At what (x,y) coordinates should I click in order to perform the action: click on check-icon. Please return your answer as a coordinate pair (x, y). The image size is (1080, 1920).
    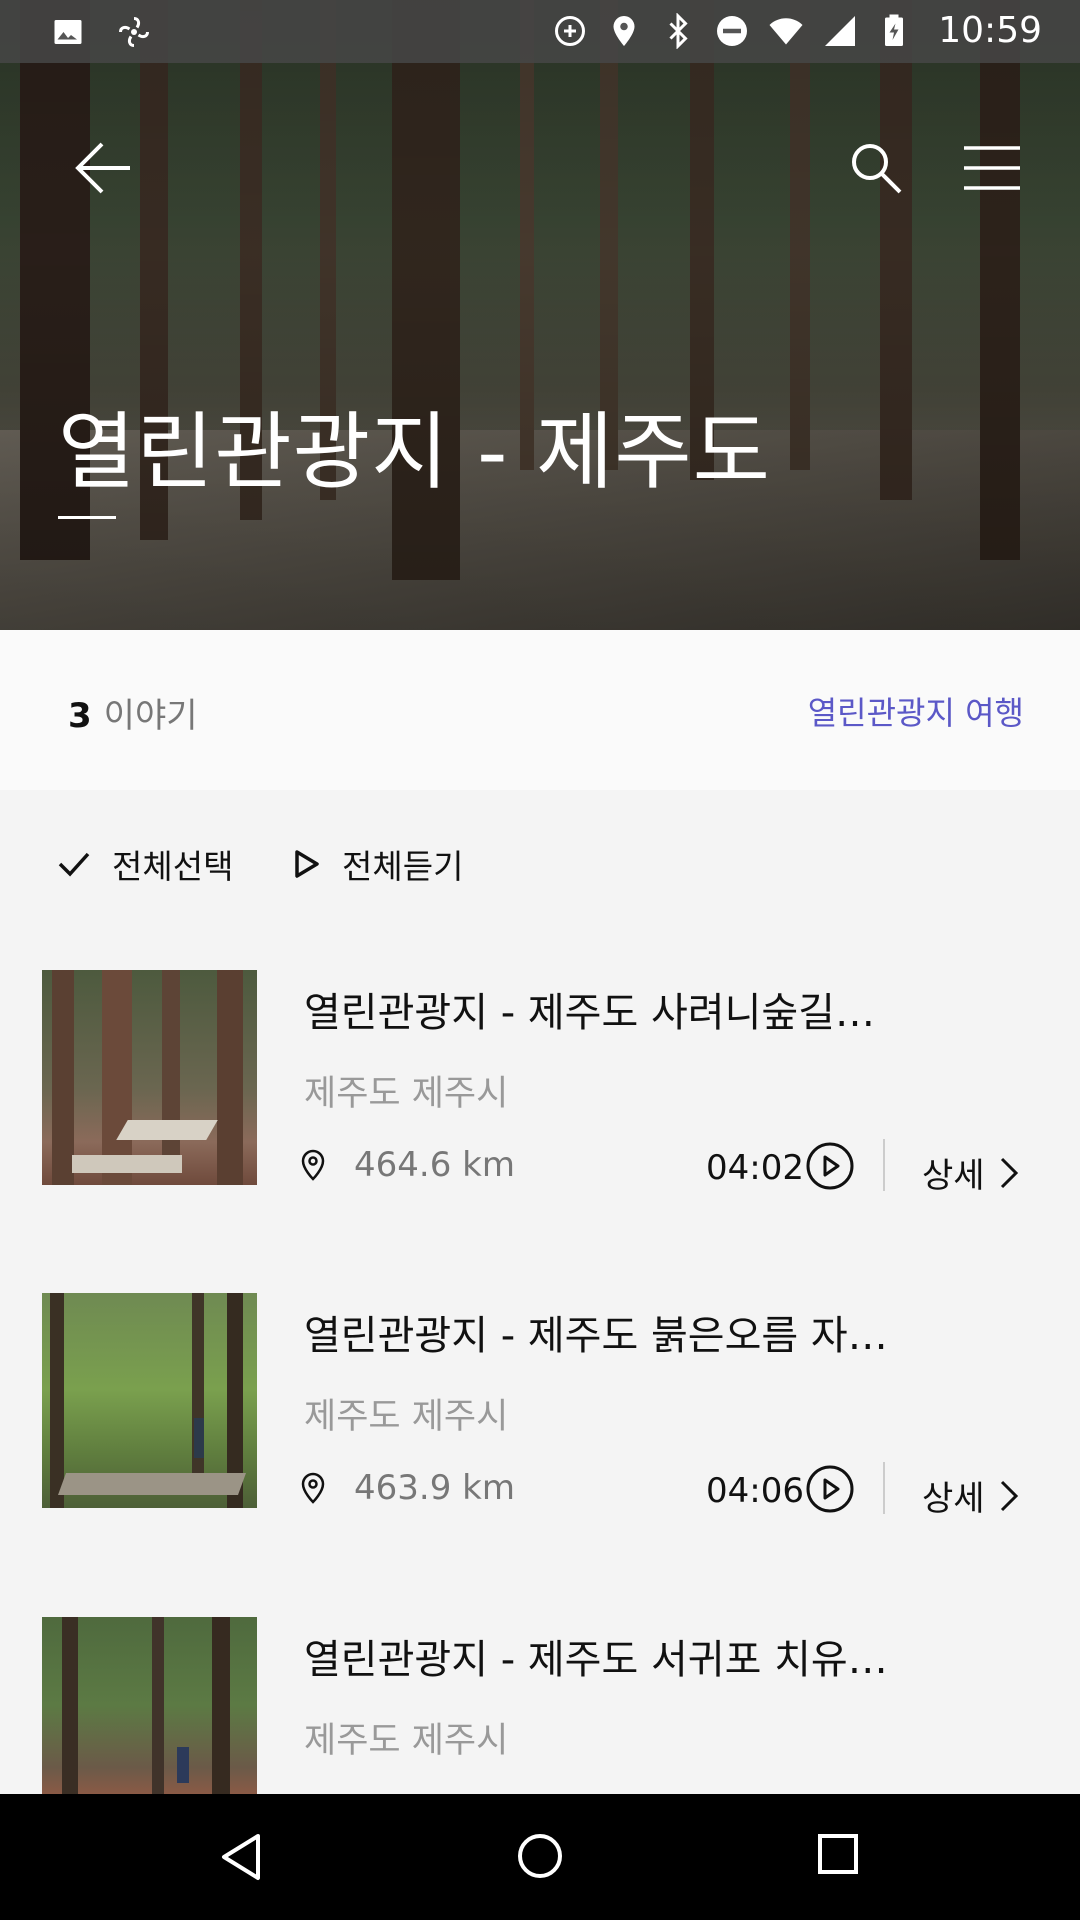
    Looking at the image, I should click on (74, 864).